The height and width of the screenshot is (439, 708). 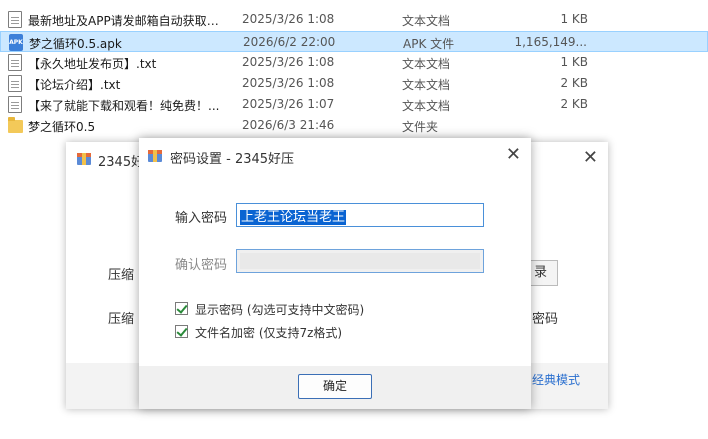 What do you see at coordinates (62, 127) in the screenshot?
I see `file-name: 梦之循环0.5` at bounding box center [62, 127].